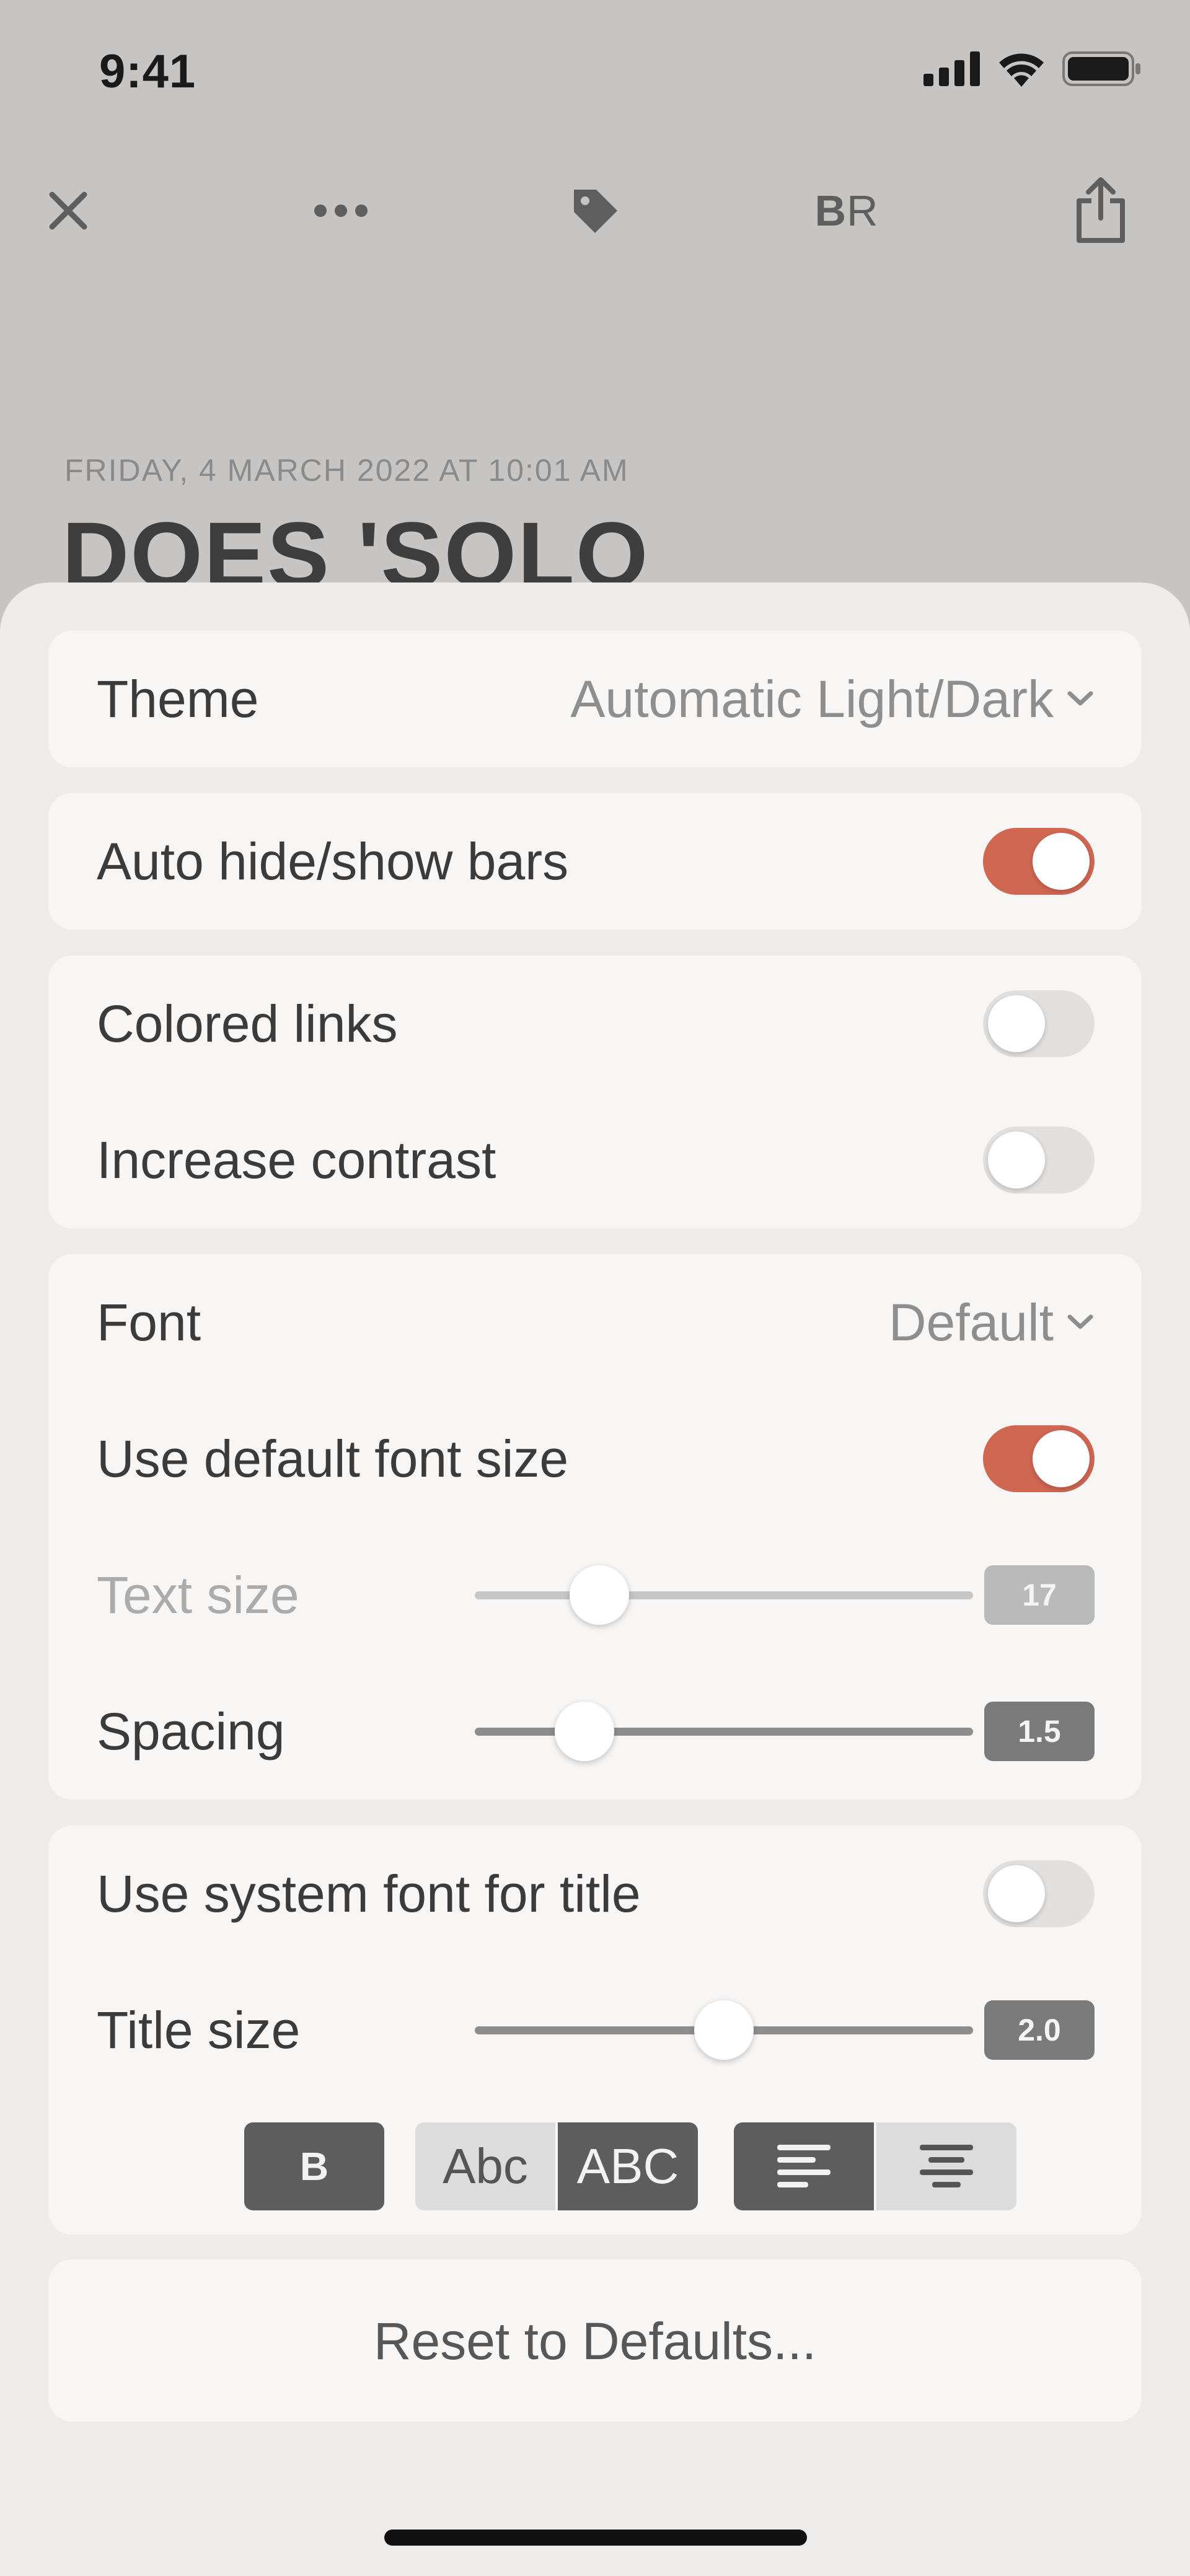 This screenshot has height=2576, width=1190. What do you see at coordinates (149, 1323) in the screenshot?
I see `font-label: Font` at bounding box center [149, 1323].